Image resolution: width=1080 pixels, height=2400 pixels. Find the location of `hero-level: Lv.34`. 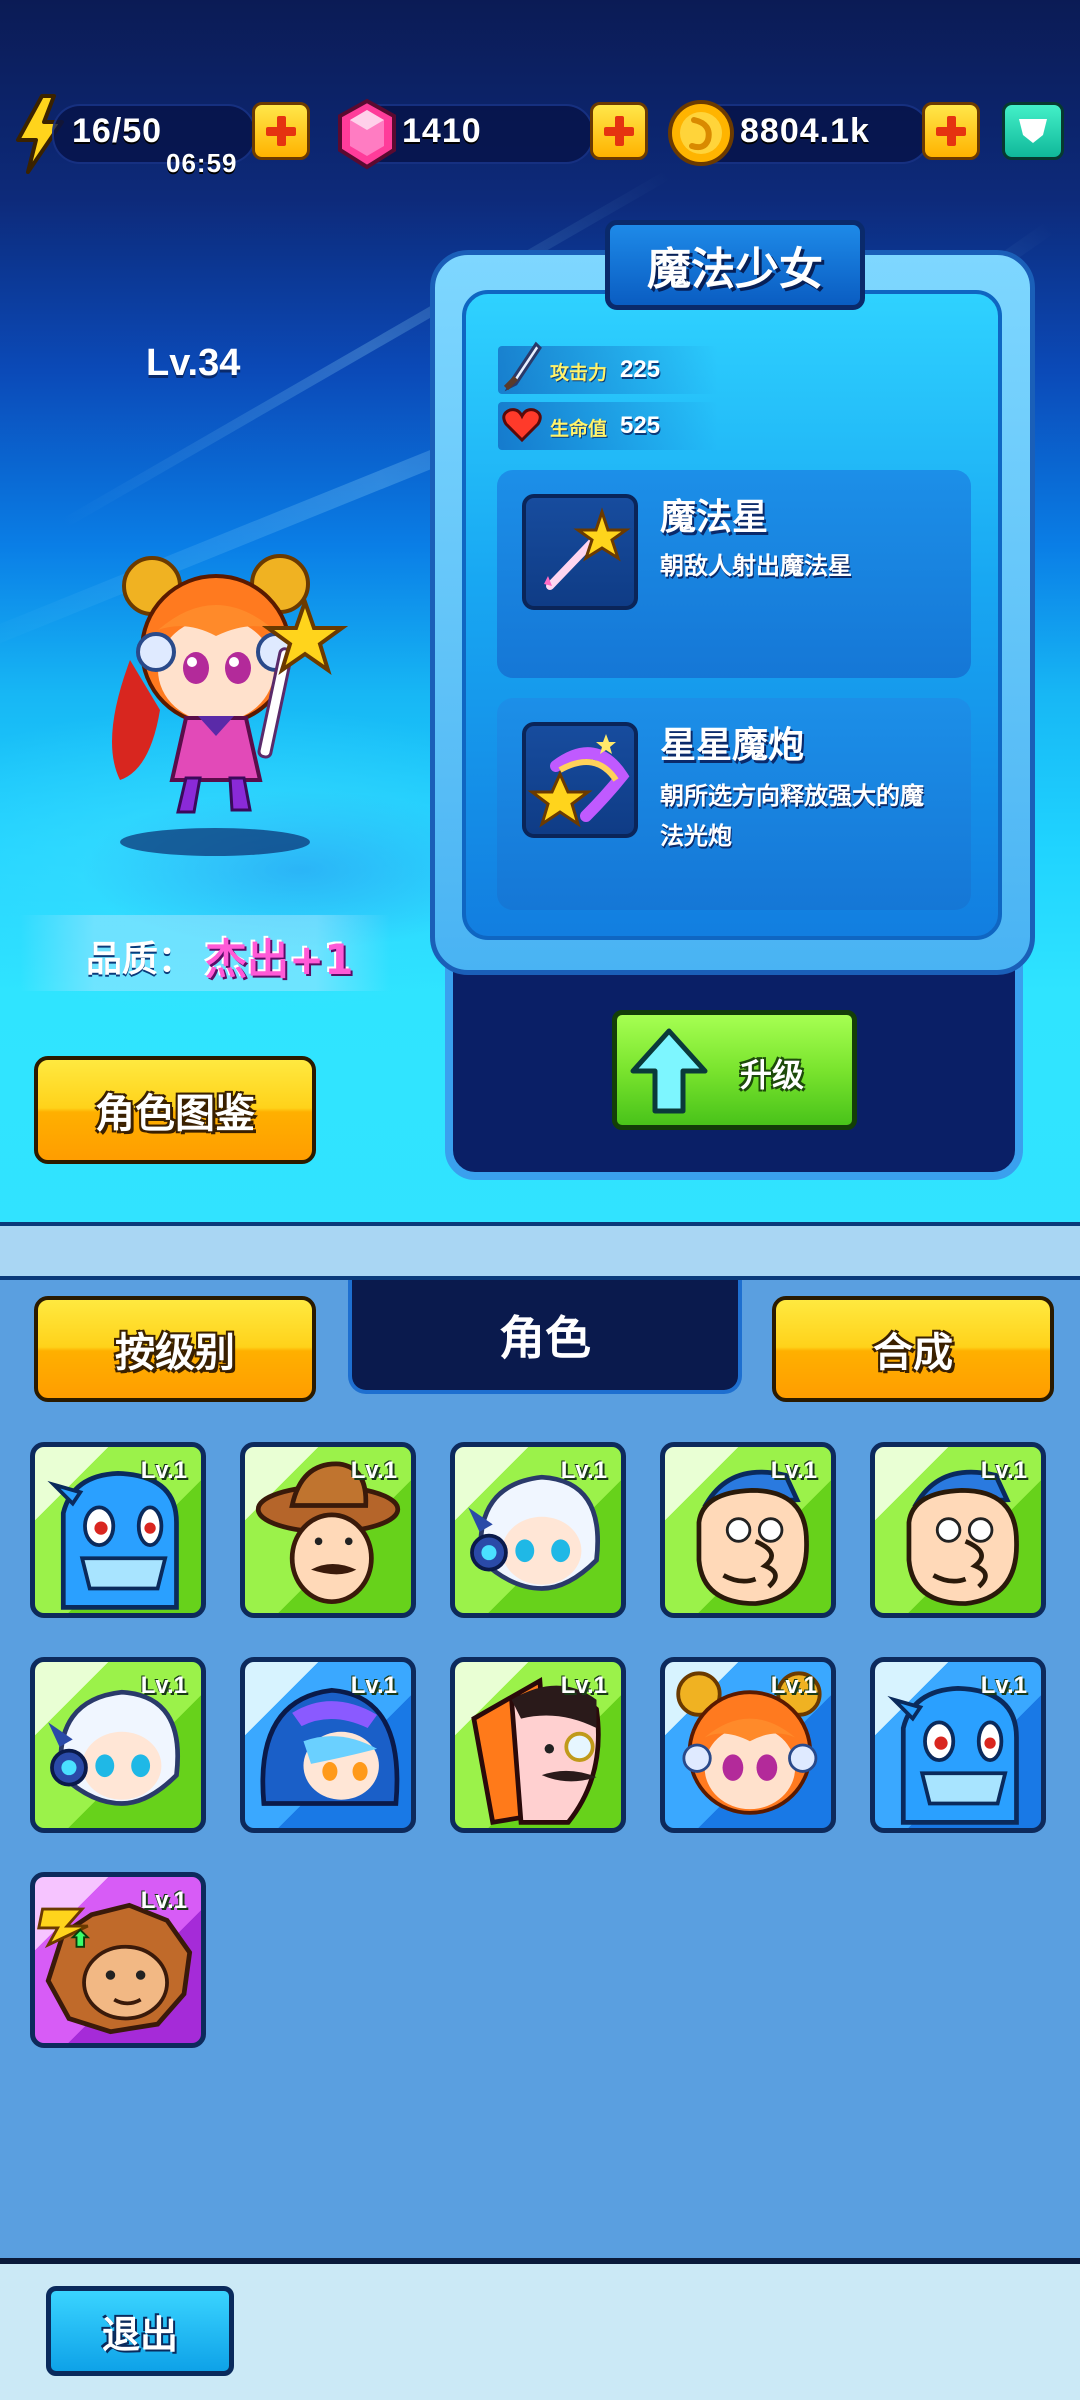

hero-level: Lv.34 is located at coordinates (193, 363).